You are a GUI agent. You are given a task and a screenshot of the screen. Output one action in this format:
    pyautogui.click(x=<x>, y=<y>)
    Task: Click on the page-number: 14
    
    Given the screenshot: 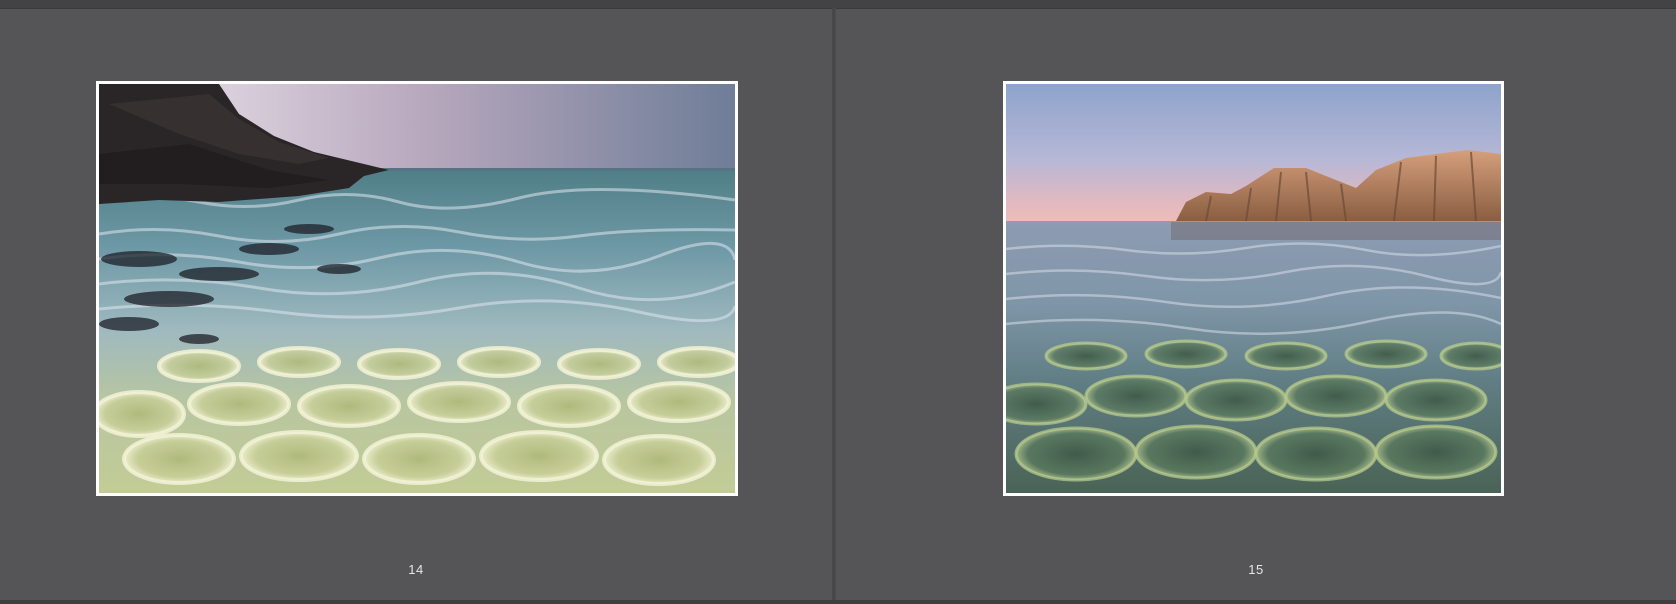 What is the action you would take?
    pyautogui.click(x=416, y=569)
    